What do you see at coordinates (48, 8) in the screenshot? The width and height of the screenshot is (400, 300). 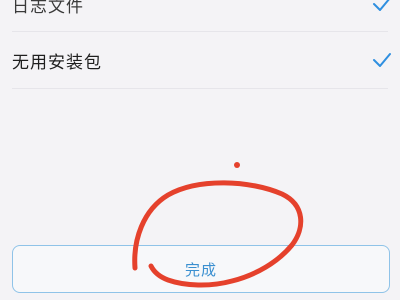 I see `list-item-label: 日志文件` at bounding box center [48, 8].